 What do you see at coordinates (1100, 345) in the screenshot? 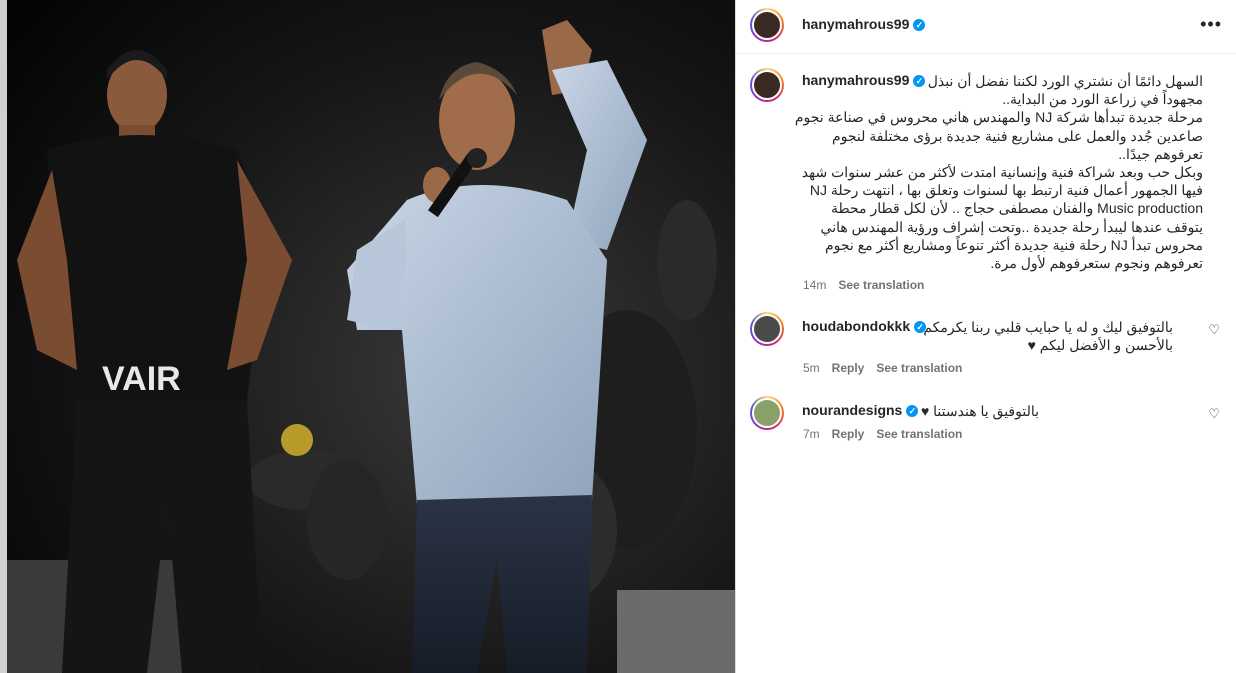
I see `comment-line: بالأحسن و الأفضل ليكم ♥` at bounding box center [1100, 345].